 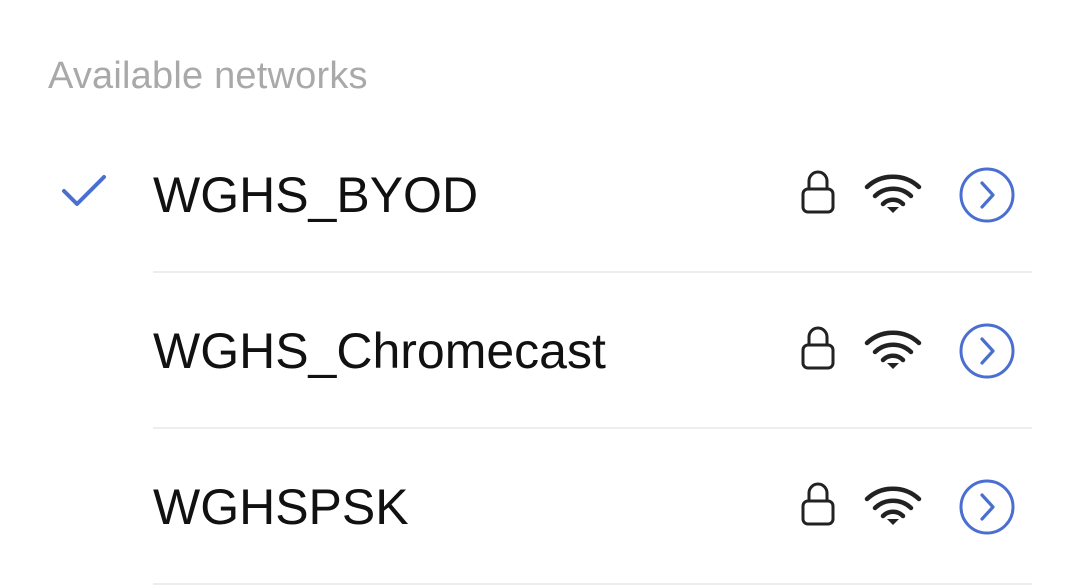 I want to click on section-header-available-networks: Available networks, so click(x=208, y=76).